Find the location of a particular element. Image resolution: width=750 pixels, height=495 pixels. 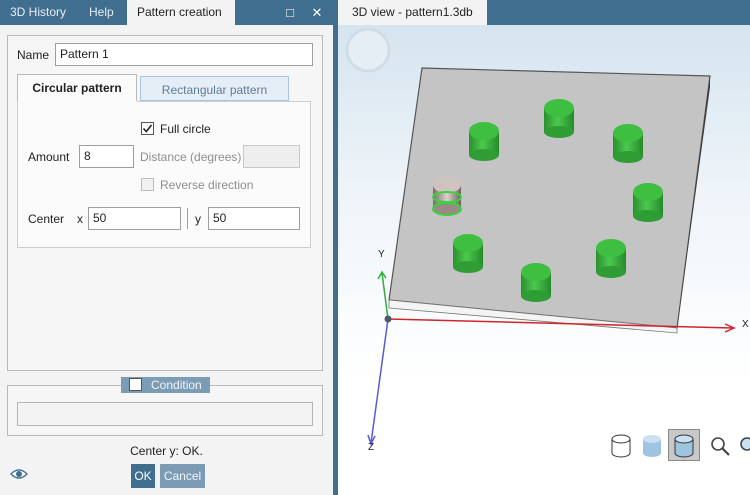

center-label: Center is located at coordinates (46, 219).